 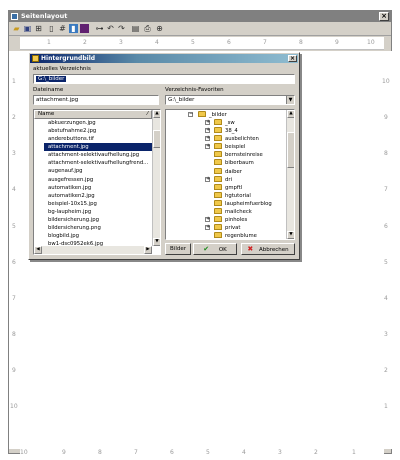 I want to click on background-image-icon: ▮, so click(x=73, y=28).